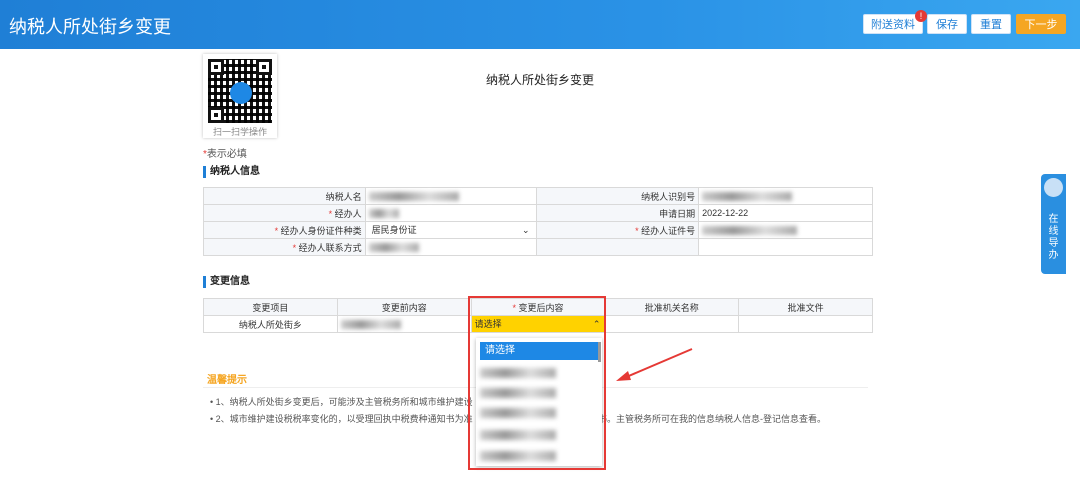  I want to click on value-tax-id, so click(785, 196).